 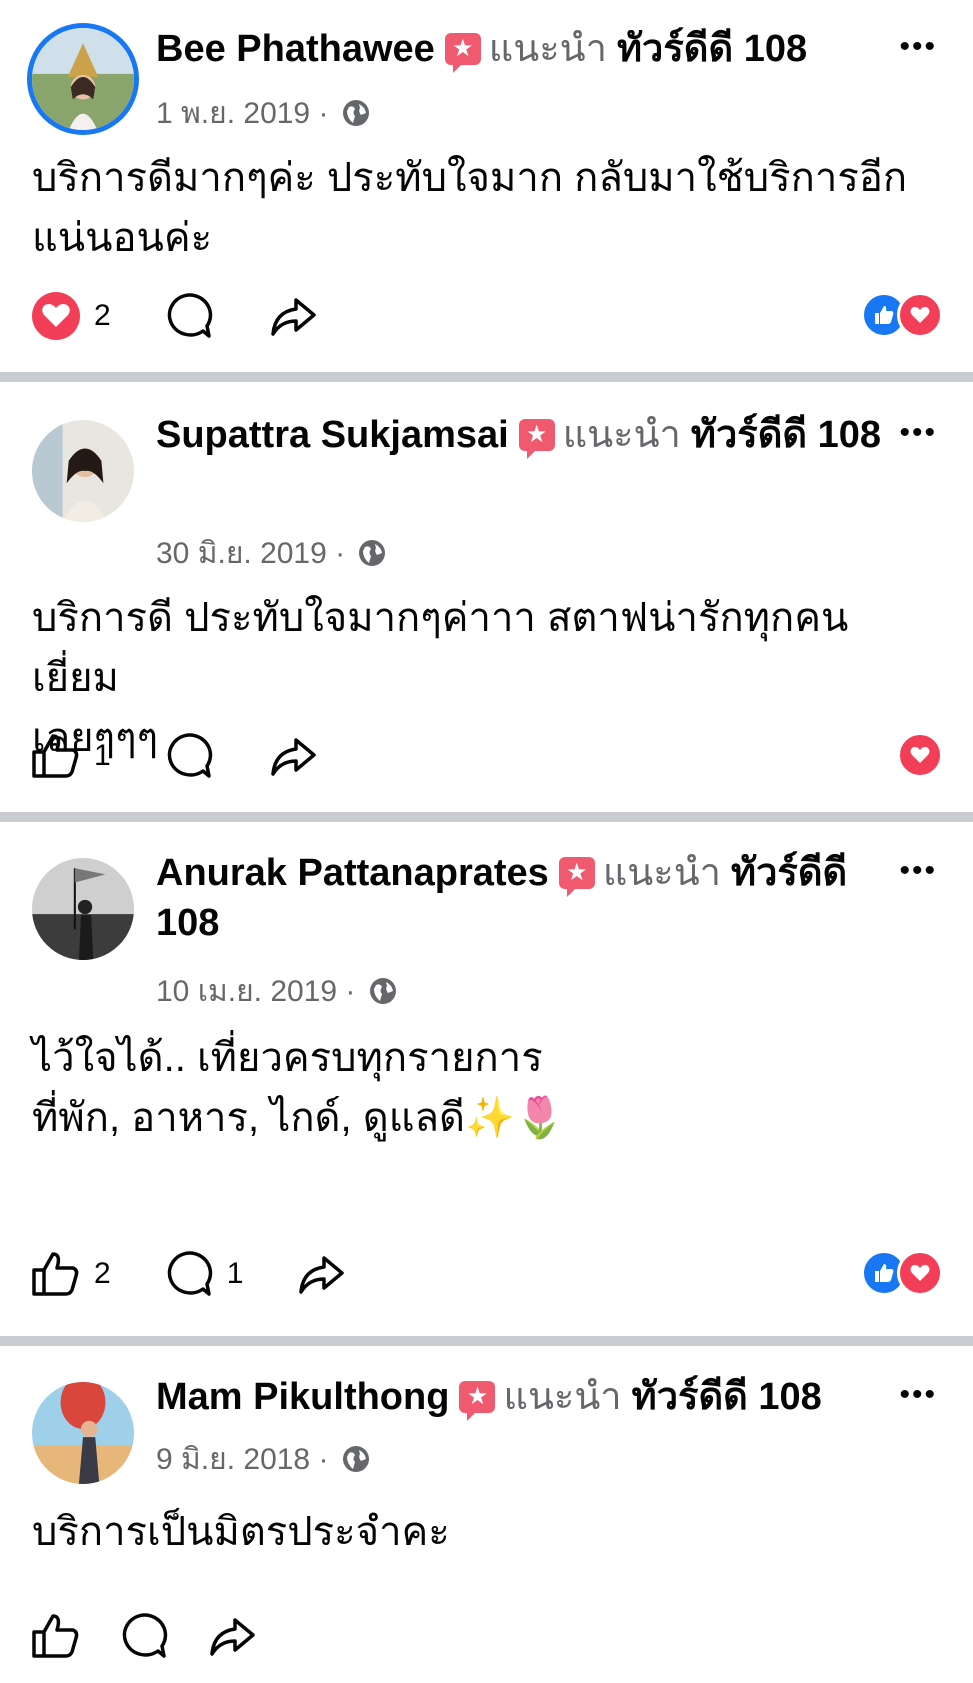 I want to click on post-header: Mam Pikulthong ★ แนะนำ ทัวร์ดีดี 108, so click(x=526, y=1397).